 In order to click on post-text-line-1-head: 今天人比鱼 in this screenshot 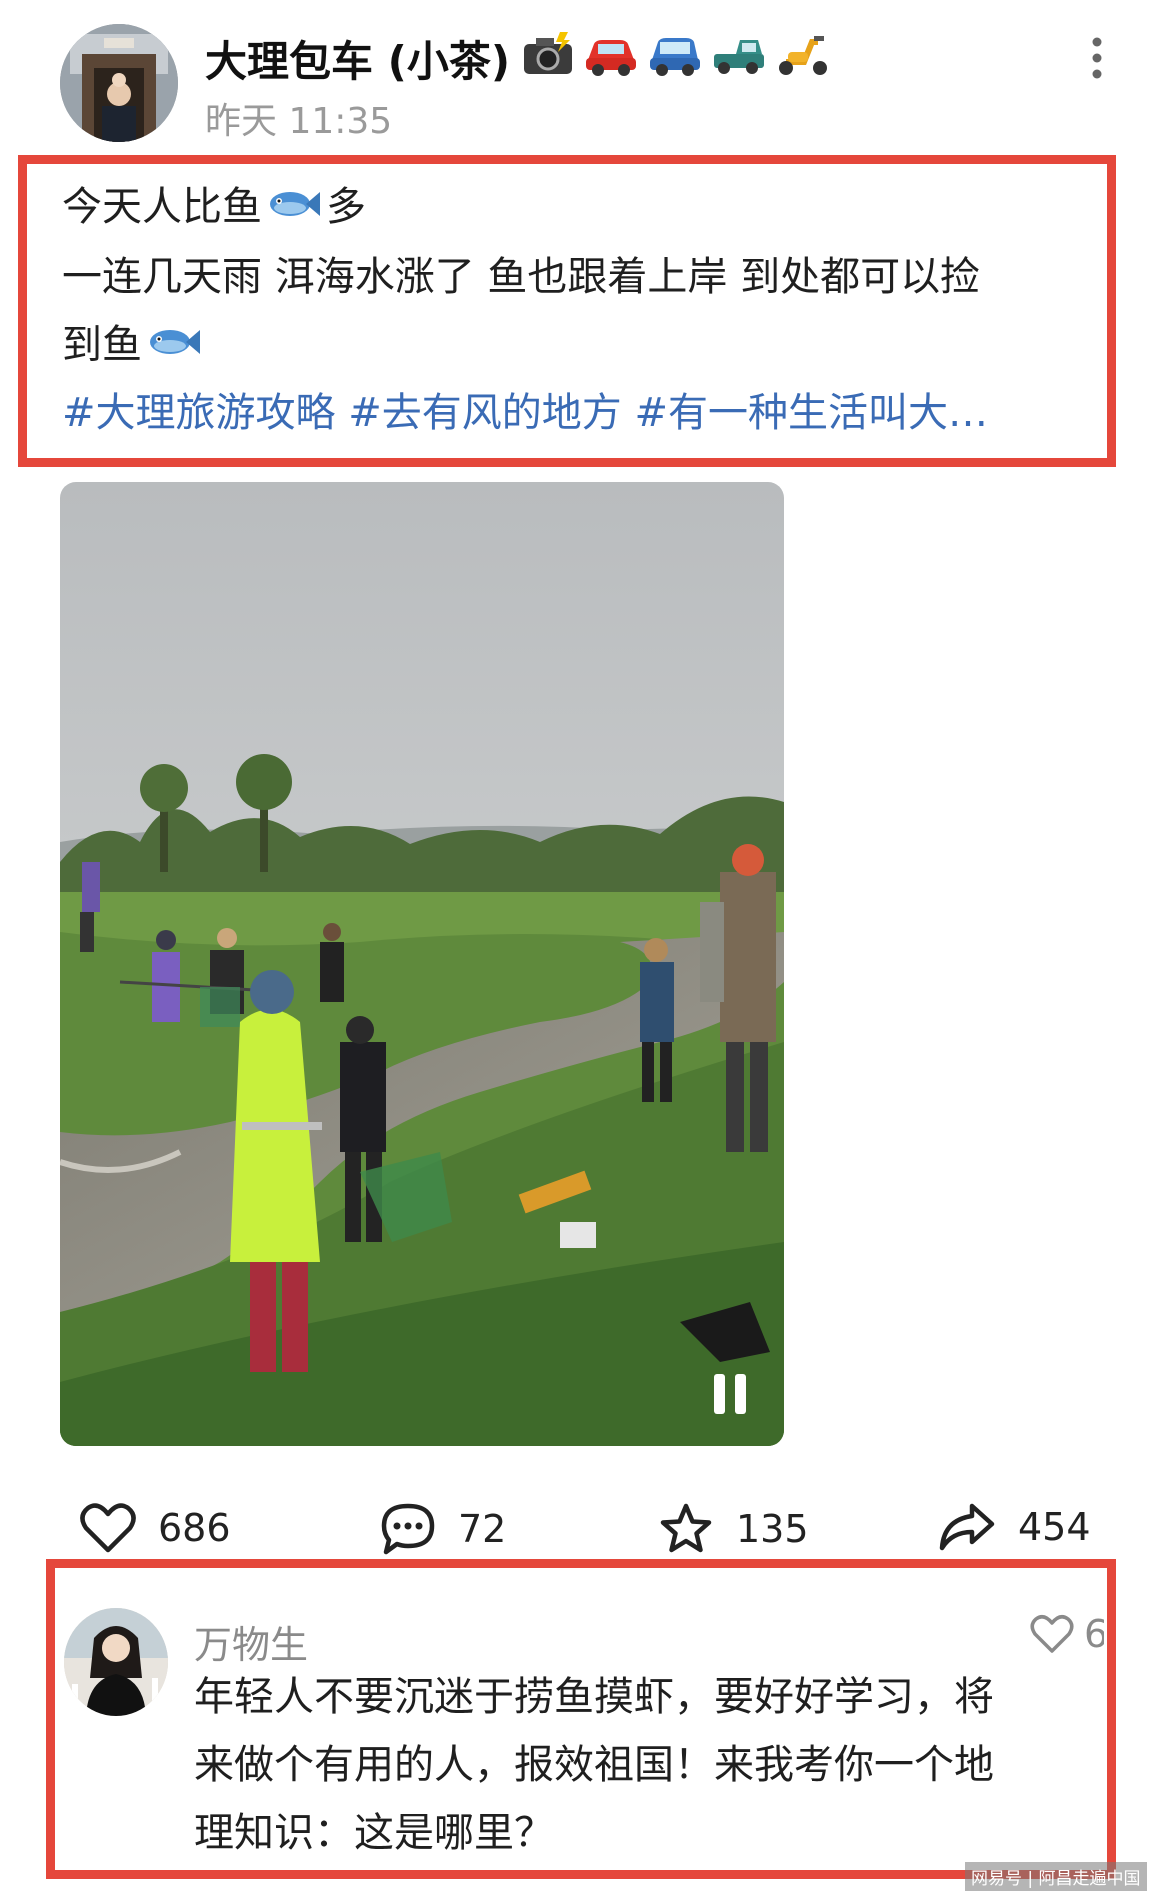, I will do `click(162, 207)`.